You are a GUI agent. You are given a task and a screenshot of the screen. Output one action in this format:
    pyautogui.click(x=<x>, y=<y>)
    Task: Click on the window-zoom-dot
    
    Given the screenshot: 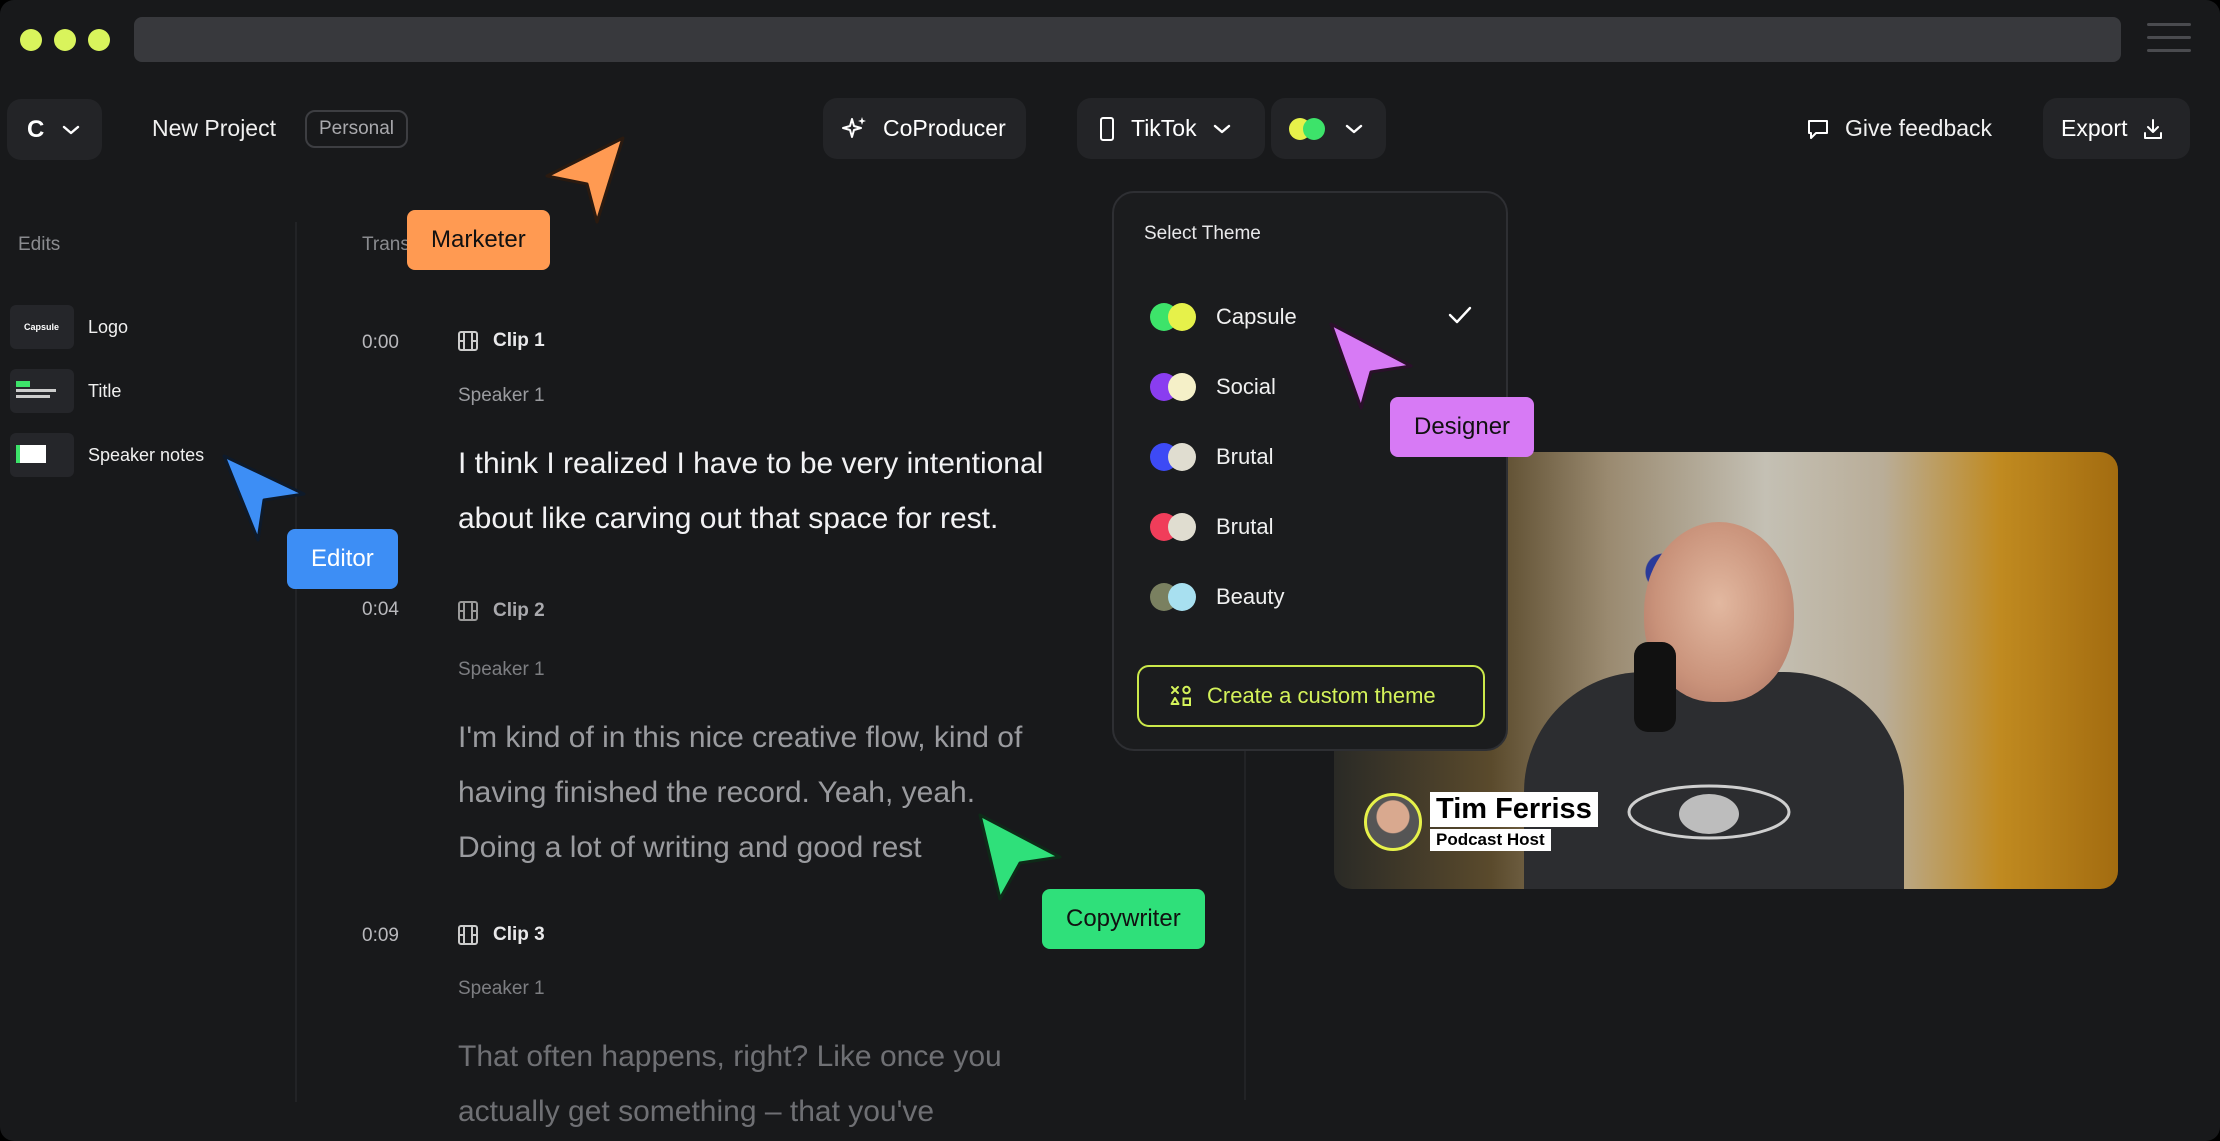 What is the action you would take?
    pyautogui.click(x=99, y=40)
    